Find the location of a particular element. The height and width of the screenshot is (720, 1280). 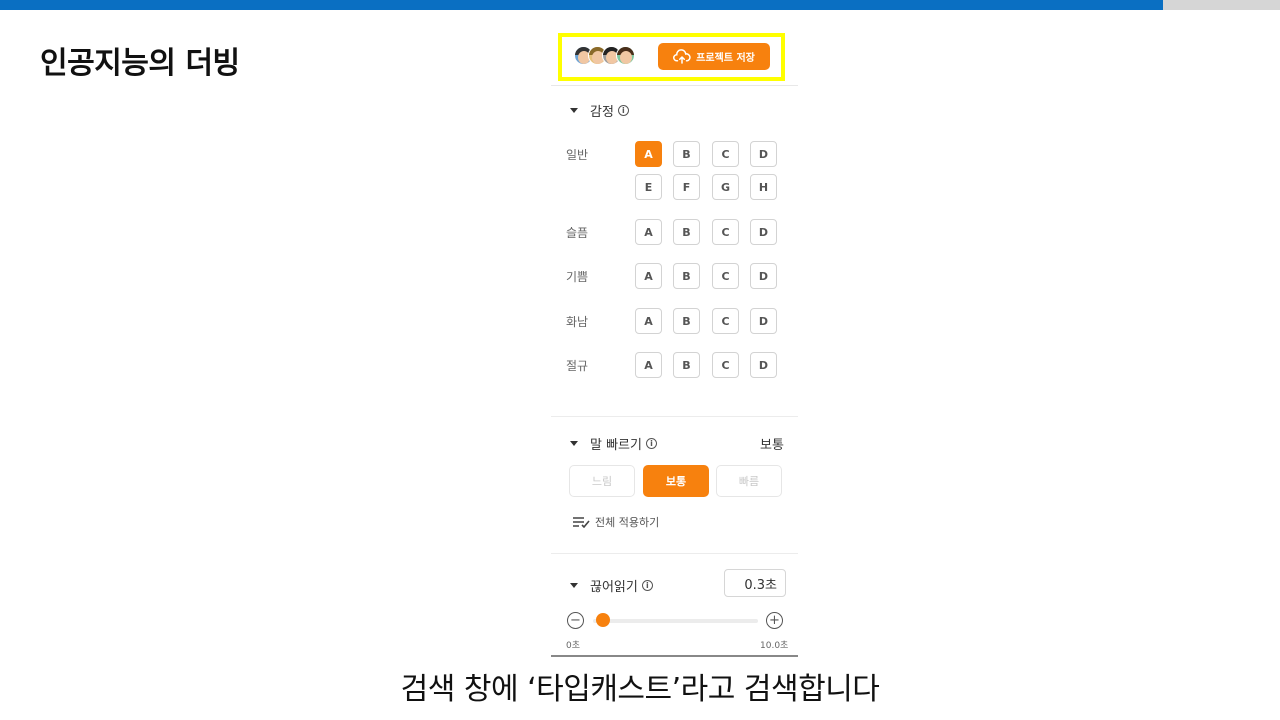

speed-current-value: 보통 is located at coordinates (772, 445).